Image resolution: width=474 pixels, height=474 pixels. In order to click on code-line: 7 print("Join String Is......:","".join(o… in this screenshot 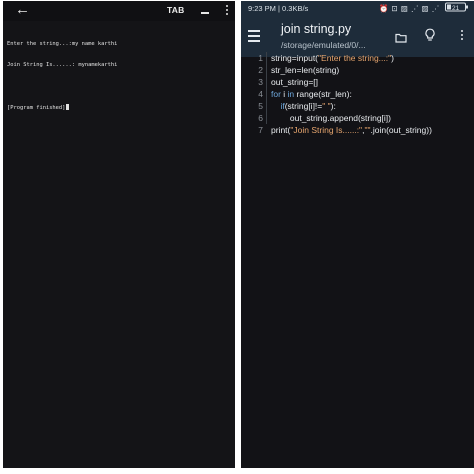, I will do `click(357, 130)`.